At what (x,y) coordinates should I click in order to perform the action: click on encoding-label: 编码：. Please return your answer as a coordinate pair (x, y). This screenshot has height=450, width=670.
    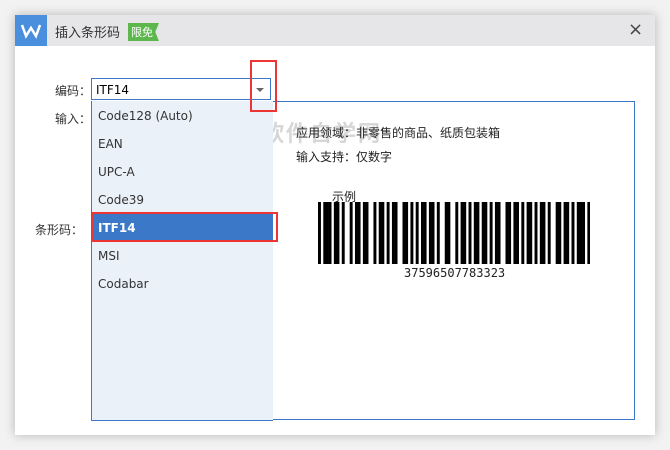
    Looking at the image, I should click on (73, 91).